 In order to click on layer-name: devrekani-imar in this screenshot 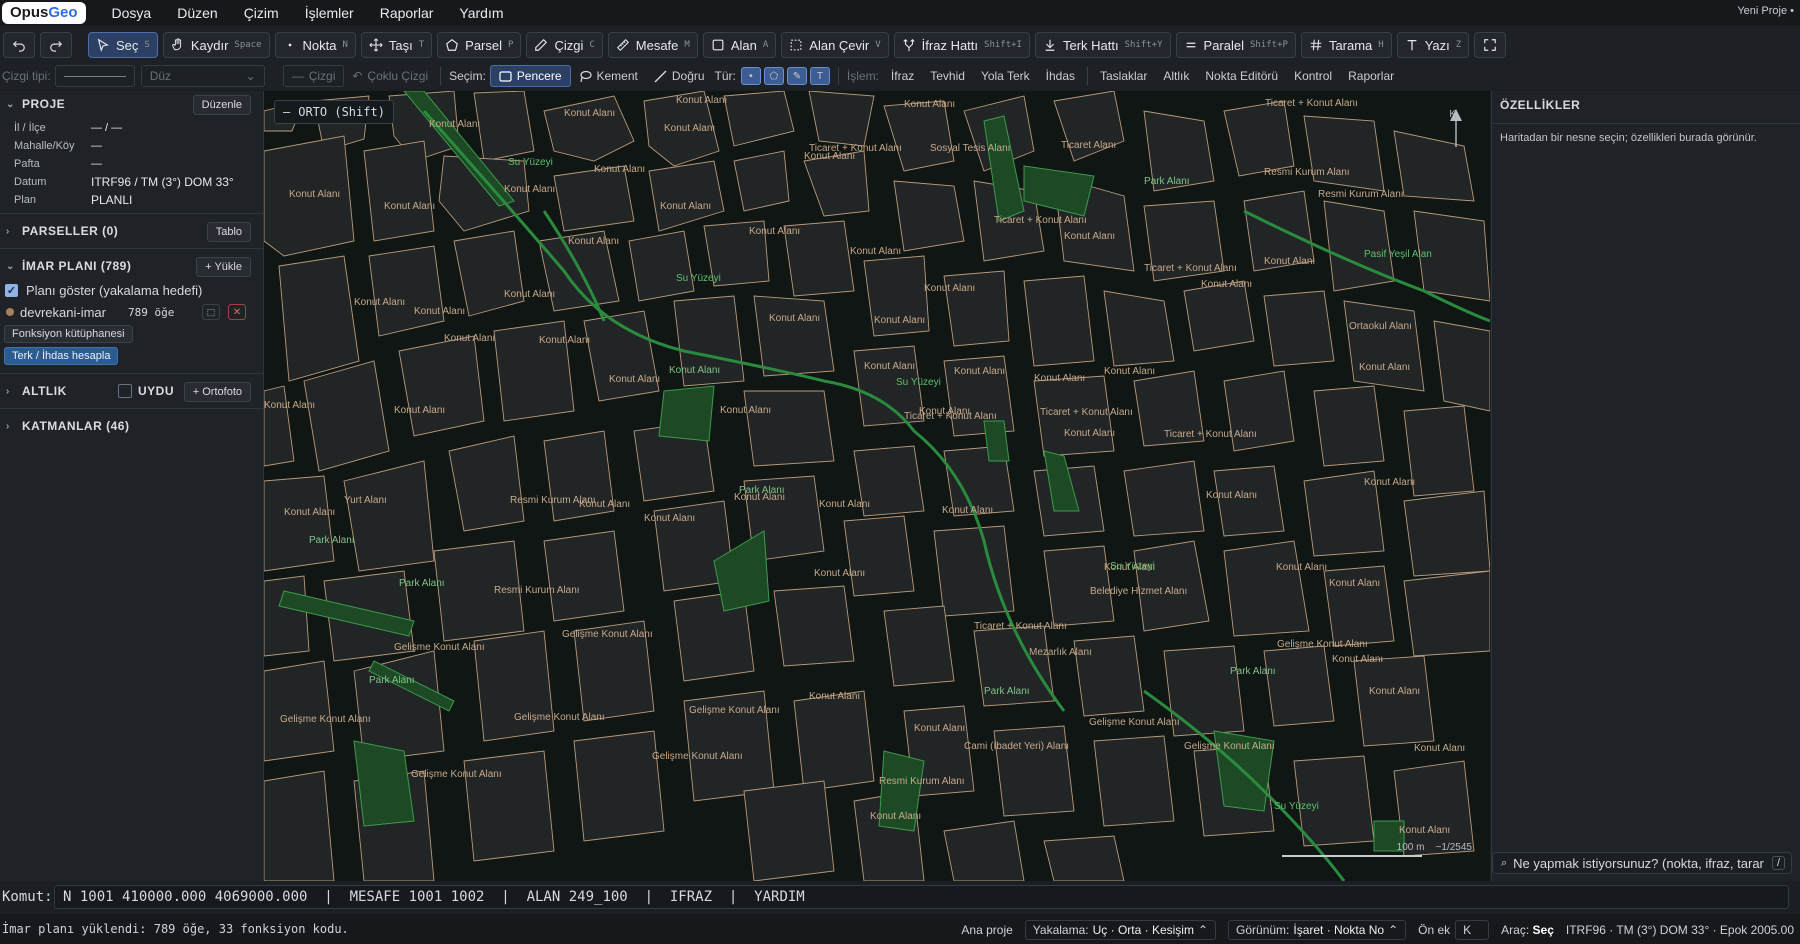, I will do `click(63, 312)`.